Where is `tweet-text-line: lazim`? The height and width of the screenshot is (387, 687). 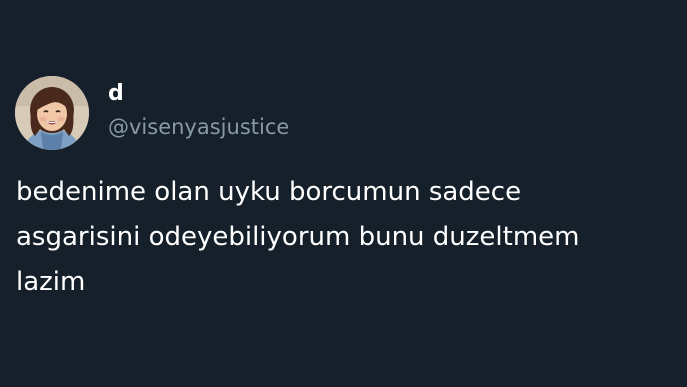 tweet-text-line: lazim is located at coordinates (51, 282).